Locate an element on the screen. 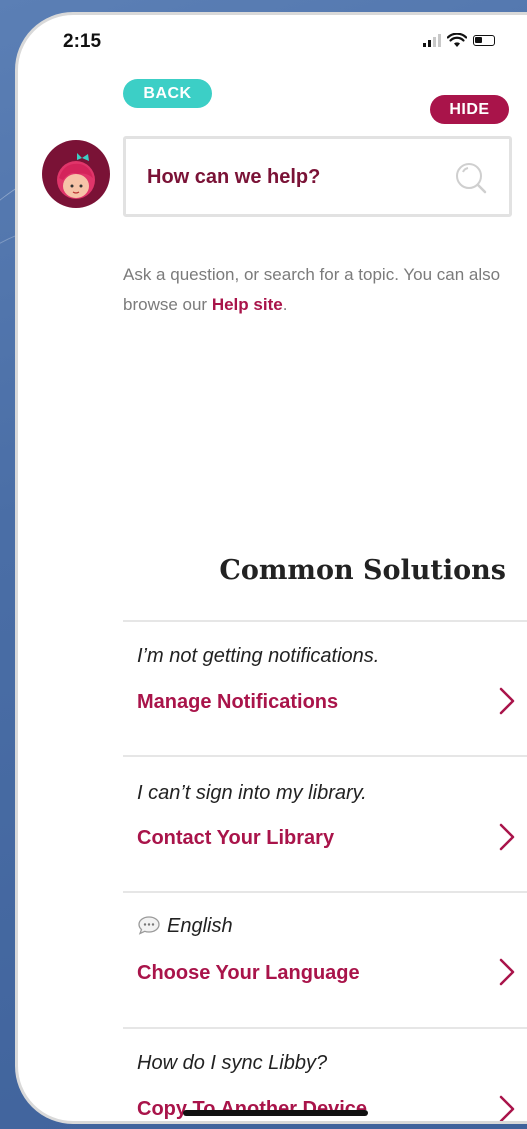  search-input: How can we help? is located at coordinates (317, 176).